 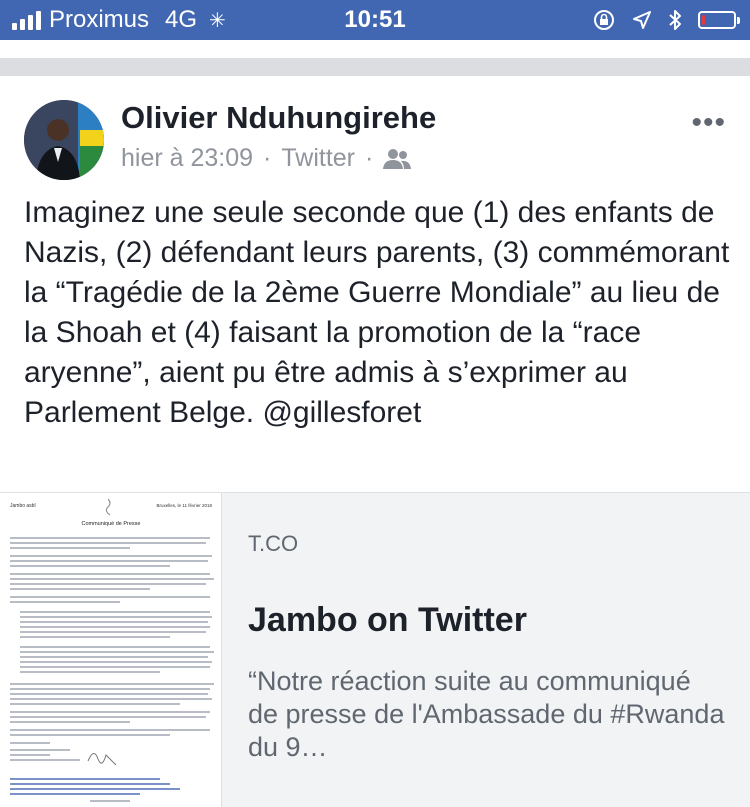 What do you see at coordinates (273, 543) in the screenshot?
I see `link-domain: T.CO` at bounding box center [273, 543].